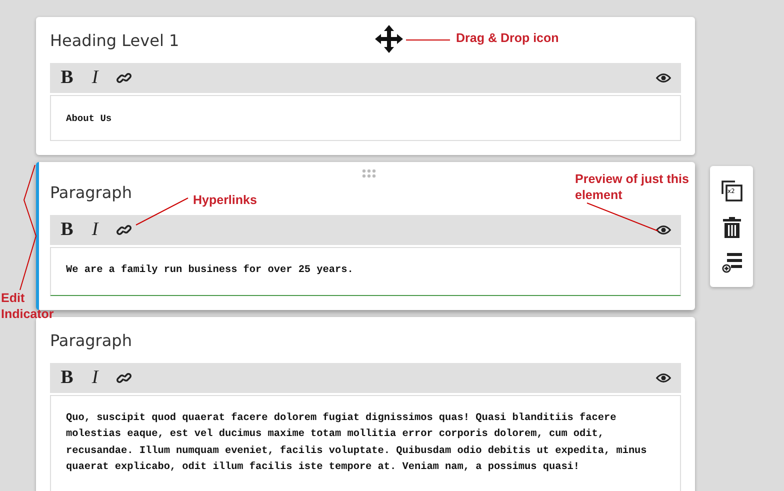 Image resolution: width=784 pixels, height=491 pixels. I want to click on annotation-label: Preview of just this element, so click(632, 187).